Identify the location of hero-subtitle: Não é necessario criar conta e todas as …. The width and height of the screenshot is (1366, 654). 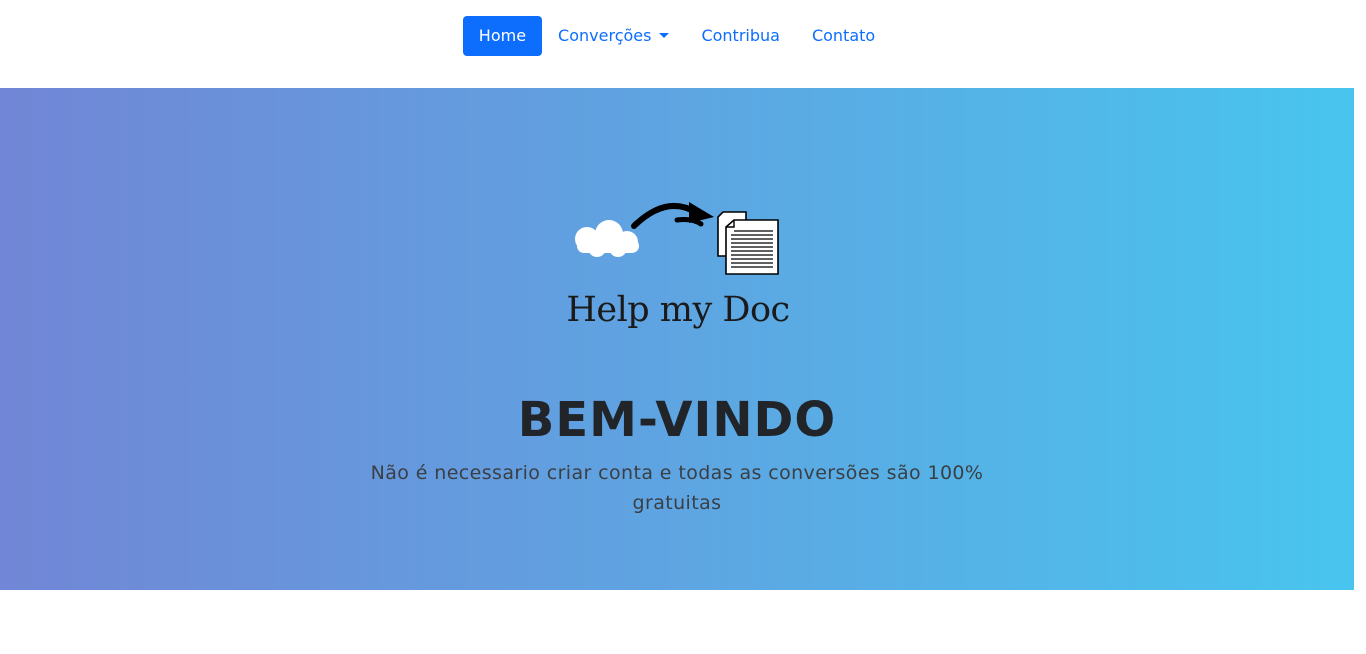
(677, 488).